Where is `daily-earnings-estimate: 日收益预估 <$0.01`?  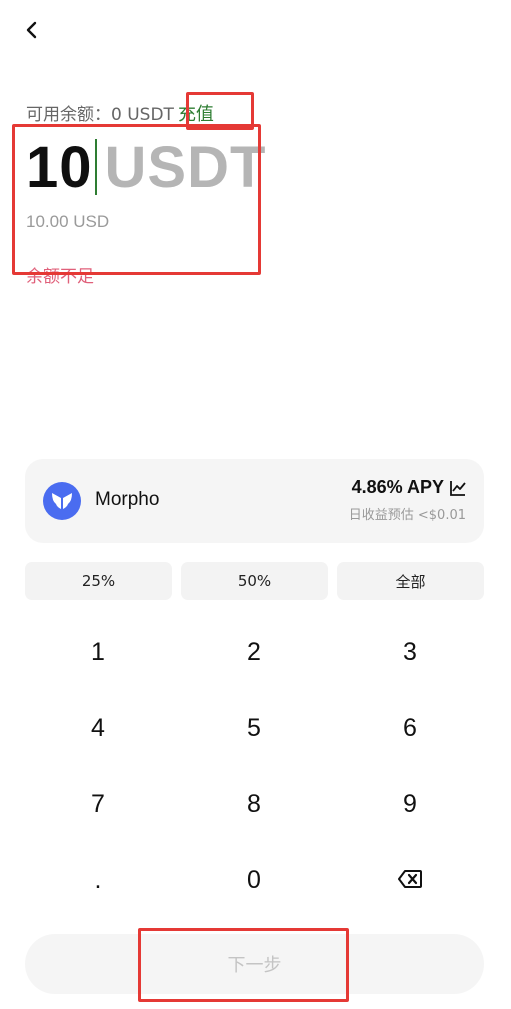
daily-earnings-estimate: 日收益预估 <$0.01 is located at coordinates (407, 515).